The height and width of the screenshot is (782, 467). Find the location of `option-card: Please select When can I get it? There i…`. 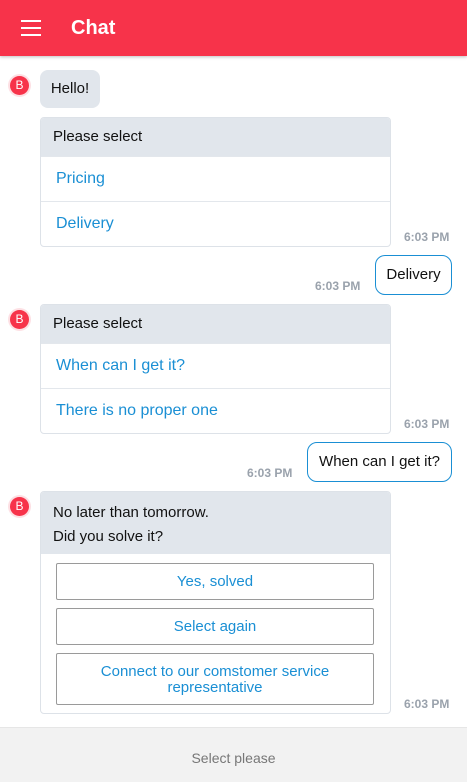

option-card: Please select When can I get it? There i… is located at coordinates (215, 369).